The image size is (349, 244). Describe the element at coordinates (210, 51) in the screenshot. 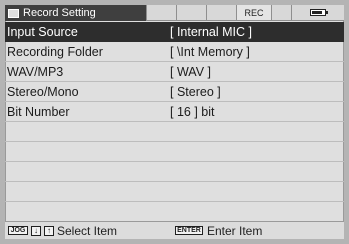

I see `setting-value: [ \Int Memory ]` at that location.